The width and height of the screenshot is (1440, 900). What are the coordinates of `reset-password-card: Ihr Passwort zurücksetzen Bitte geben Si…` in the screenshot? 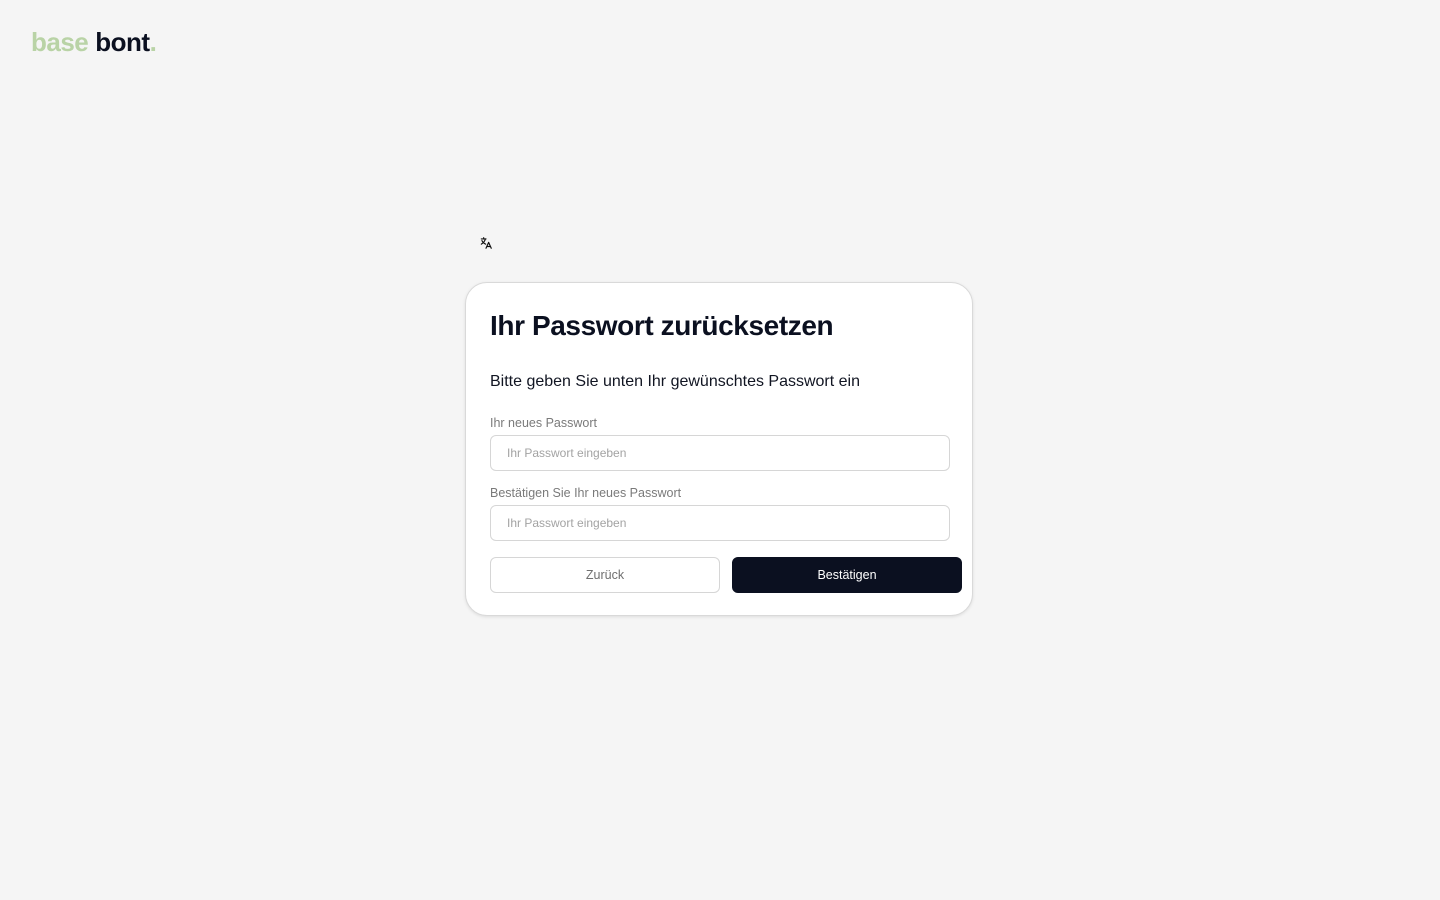 It's located at (719, 449).